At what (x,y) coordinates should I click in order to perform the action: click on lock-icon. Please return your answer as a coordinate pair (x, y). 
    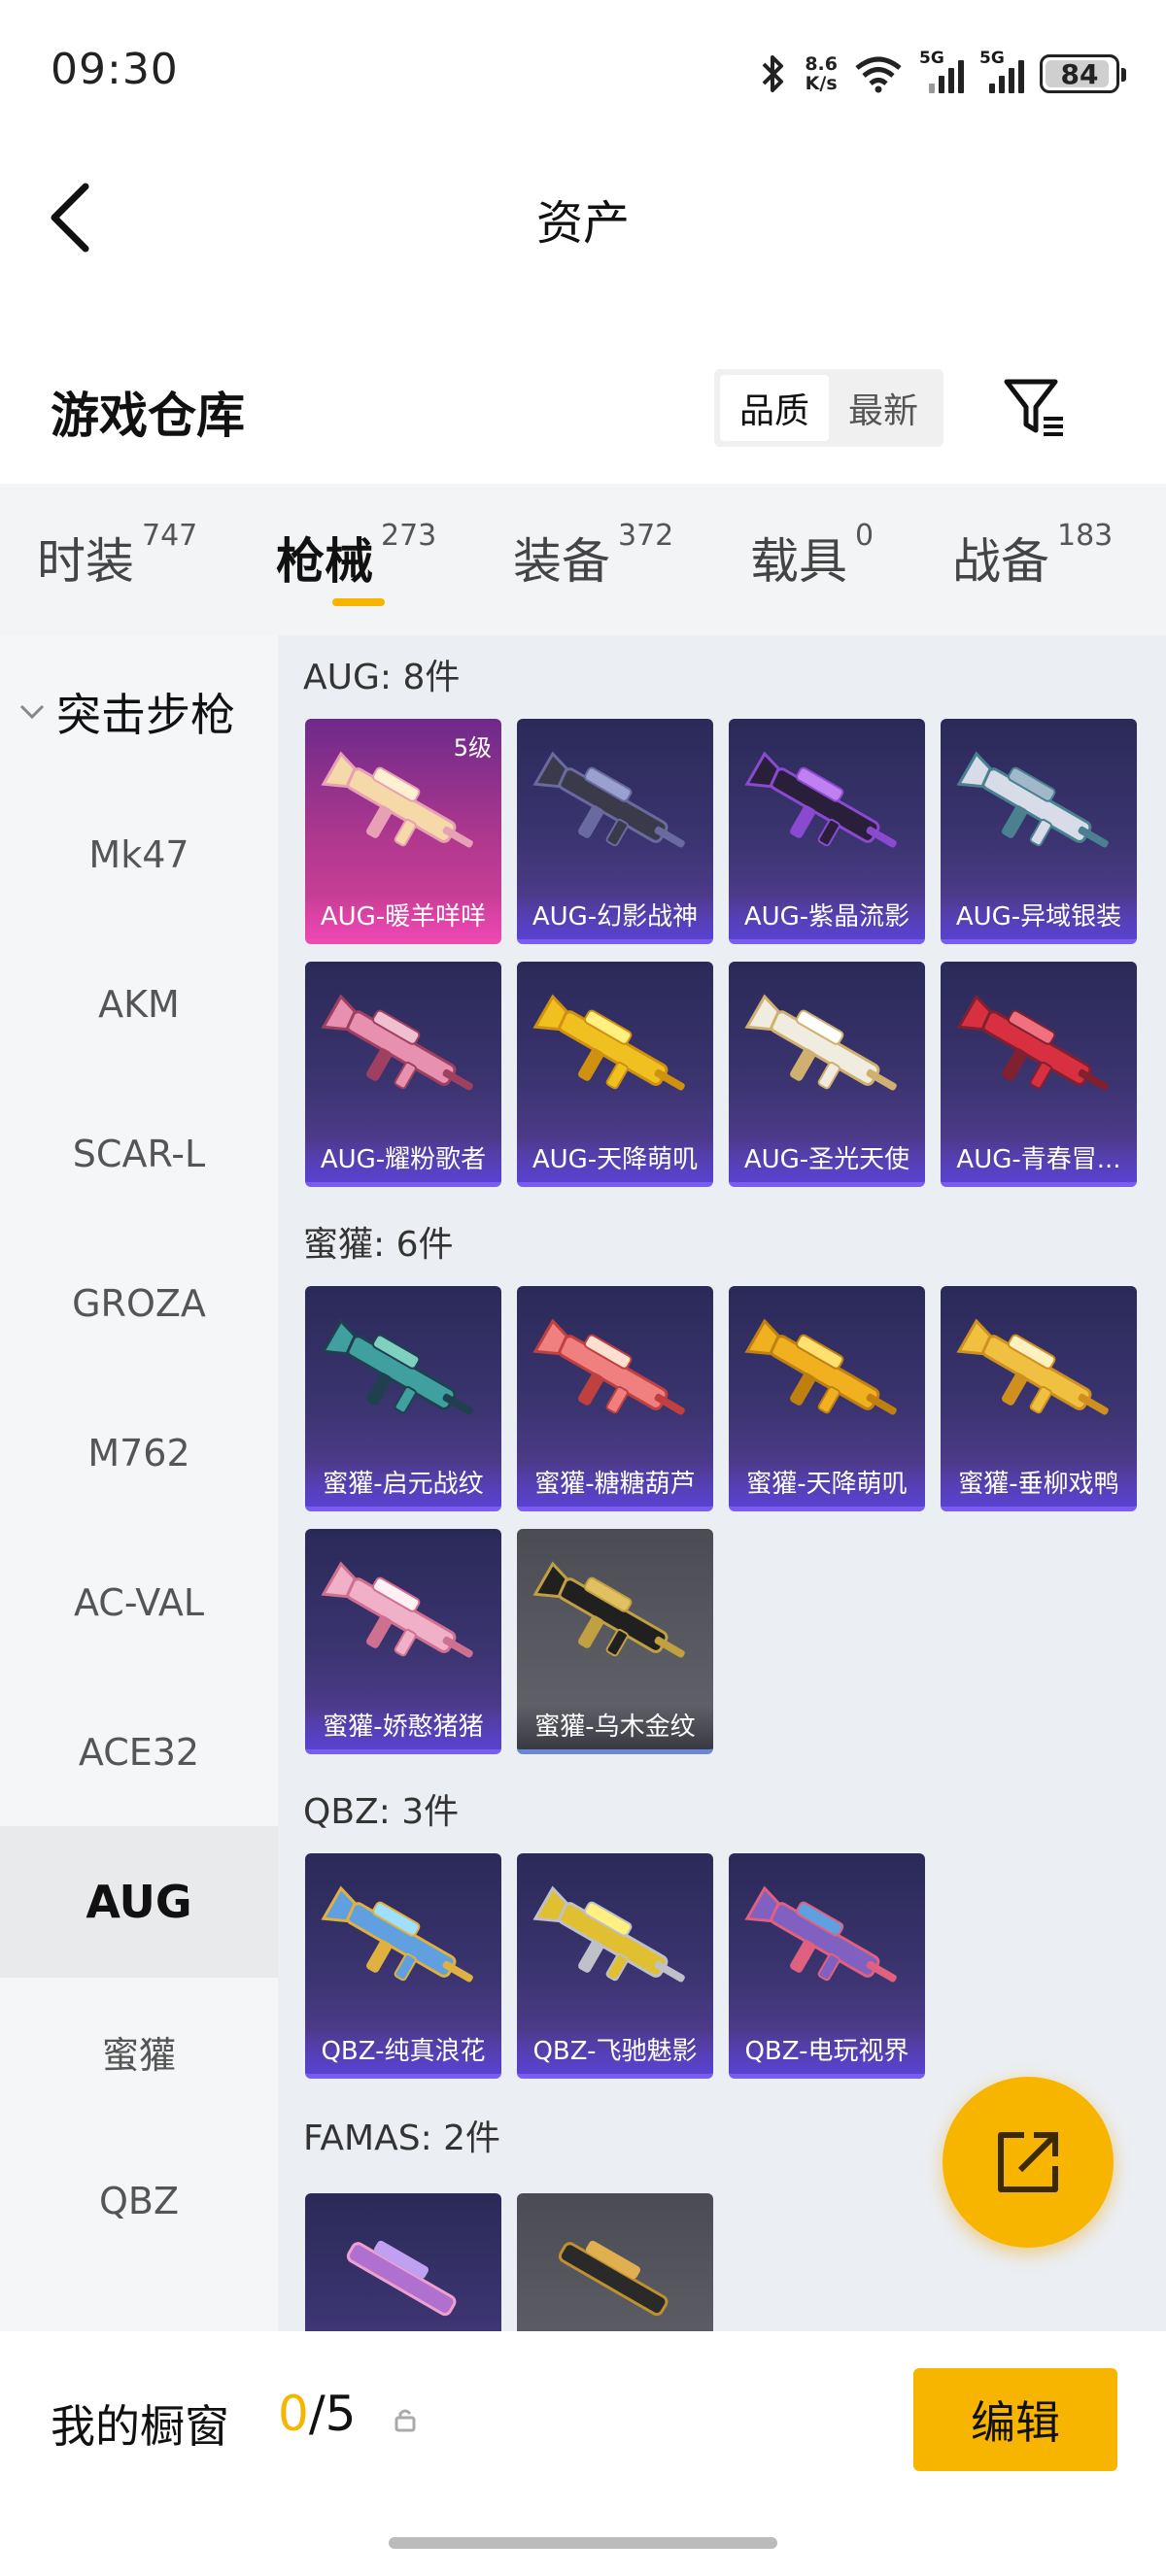
    Looking at the image, I should click on (405, 2420).